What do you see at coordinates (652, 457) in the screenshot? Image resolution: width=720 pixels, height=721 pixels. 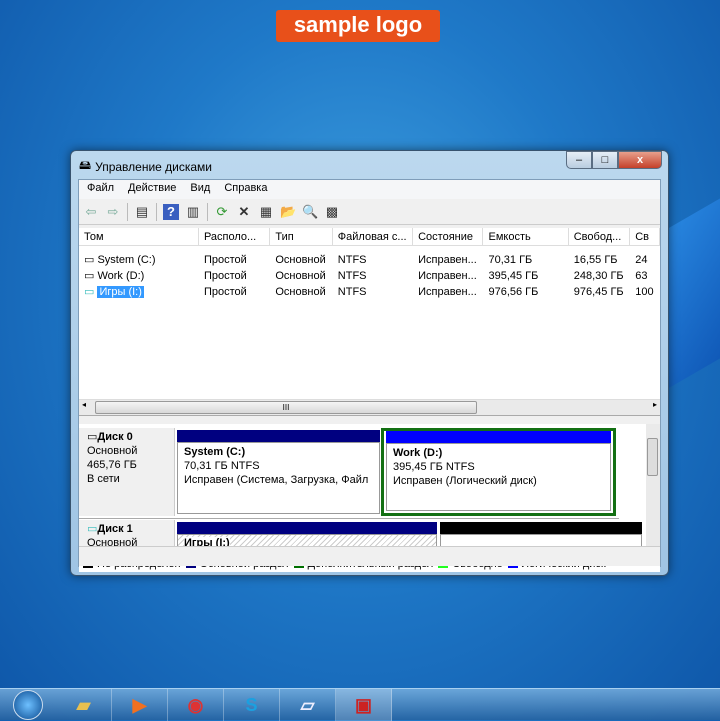 I see `scrollbar-thumb` at bounding box center [652, 457].